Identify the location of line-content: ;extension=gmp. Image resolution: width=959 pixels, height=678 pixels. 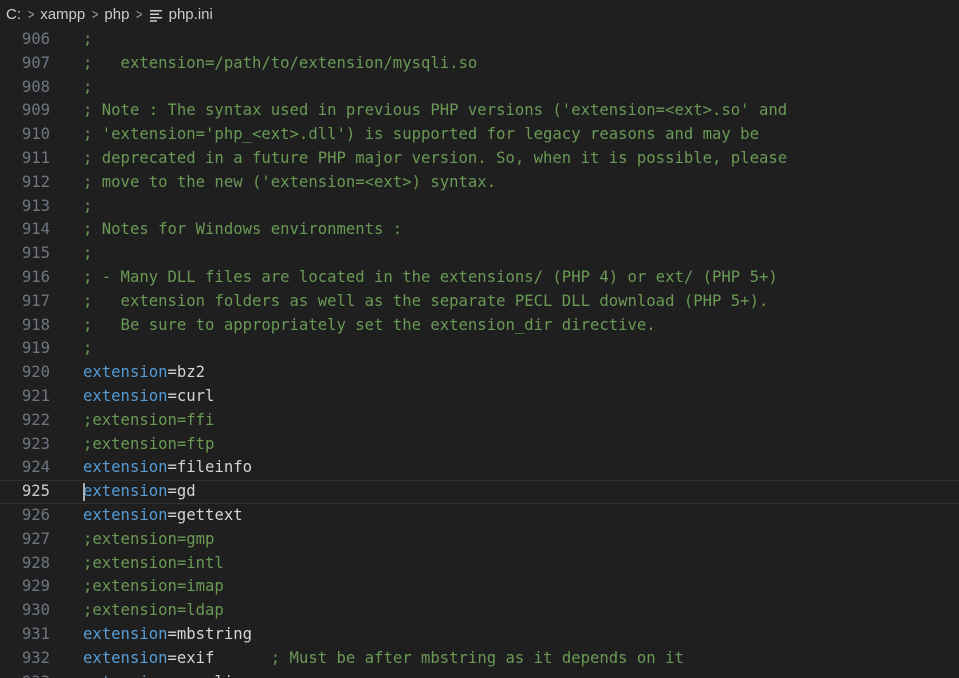
(148, 540).